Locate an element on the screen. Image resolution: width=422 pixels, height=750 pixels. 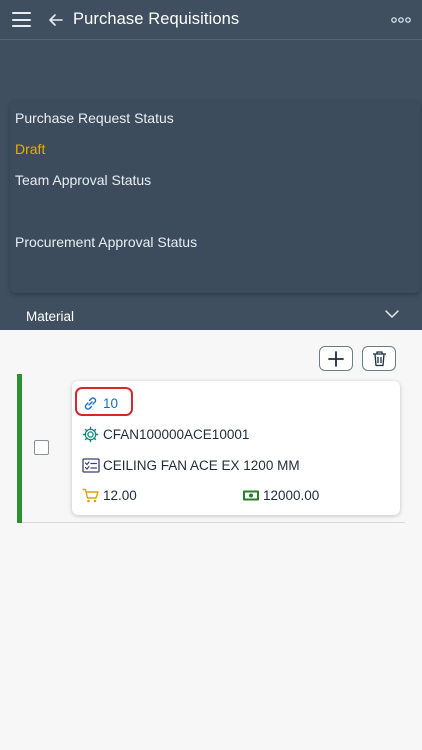
cash-icon is located at coordinates (251, 495).